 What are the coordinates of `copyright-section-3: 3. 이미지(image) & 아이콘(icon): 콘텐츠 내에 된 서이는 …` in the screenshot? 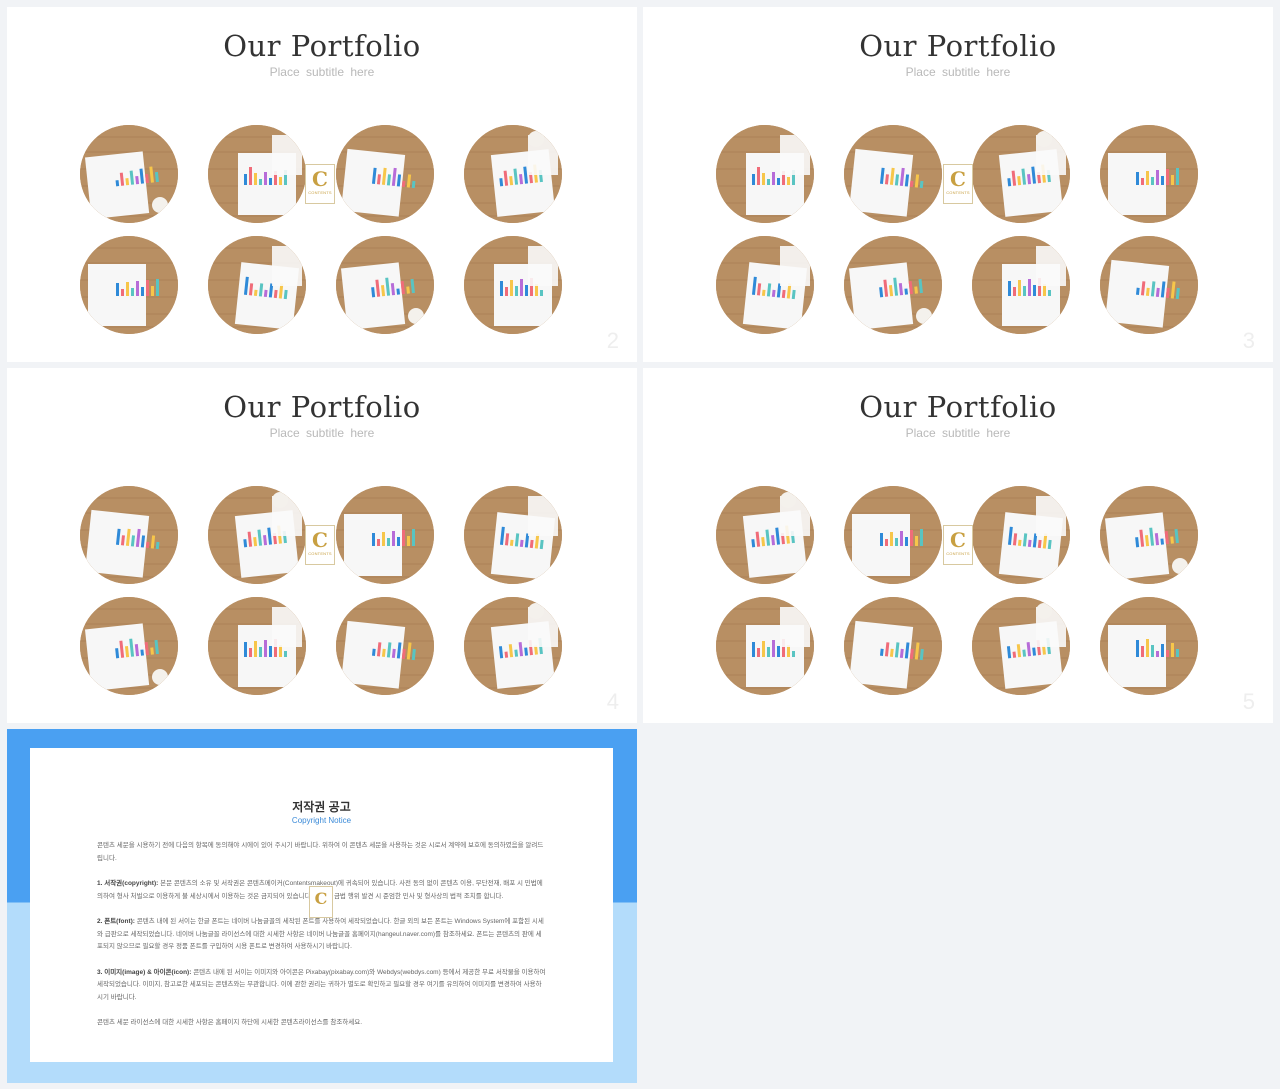 It's located at (321, 984).